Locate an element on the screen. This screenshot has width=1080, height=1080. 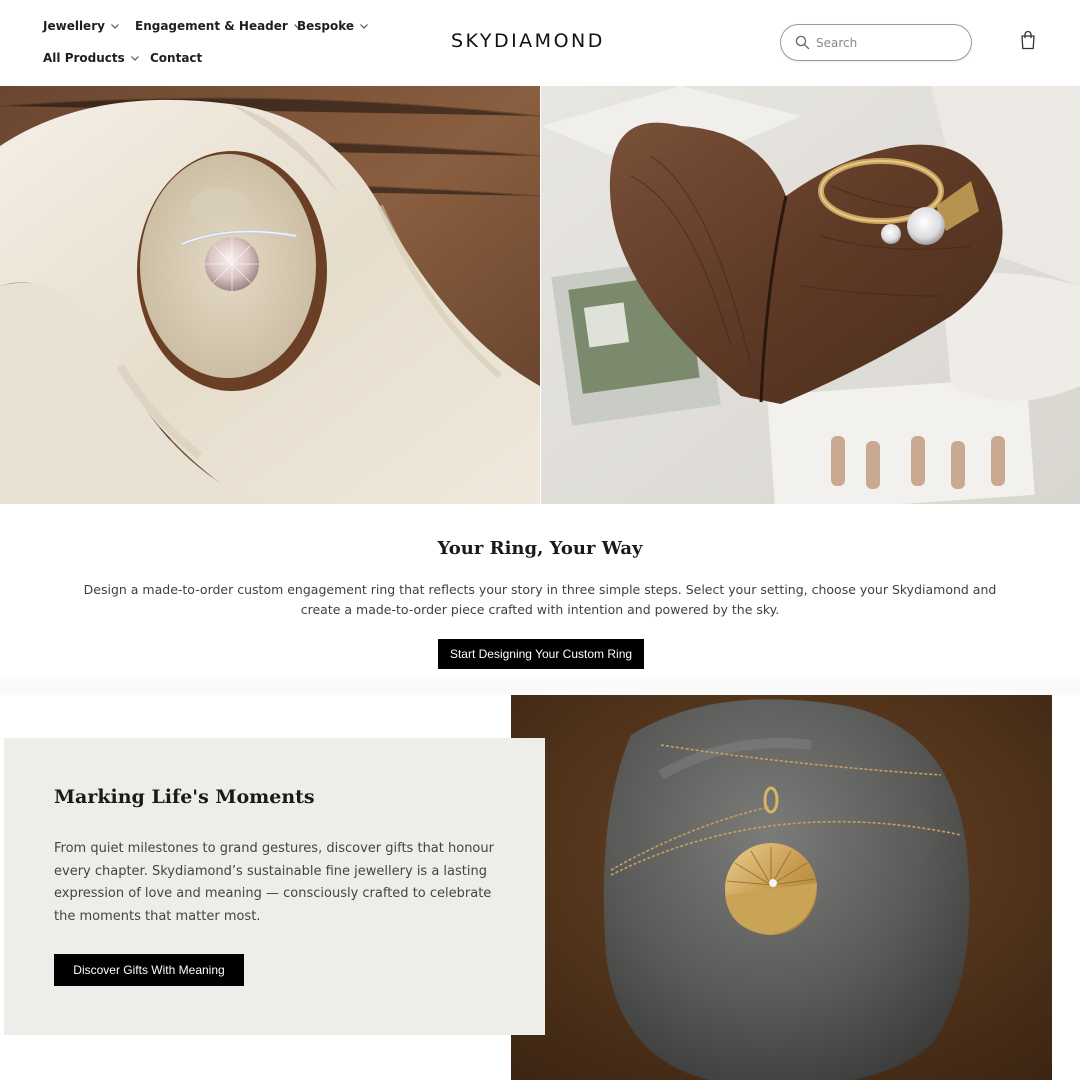
nav-all-products: All Products is located at coordinates (91, 58).